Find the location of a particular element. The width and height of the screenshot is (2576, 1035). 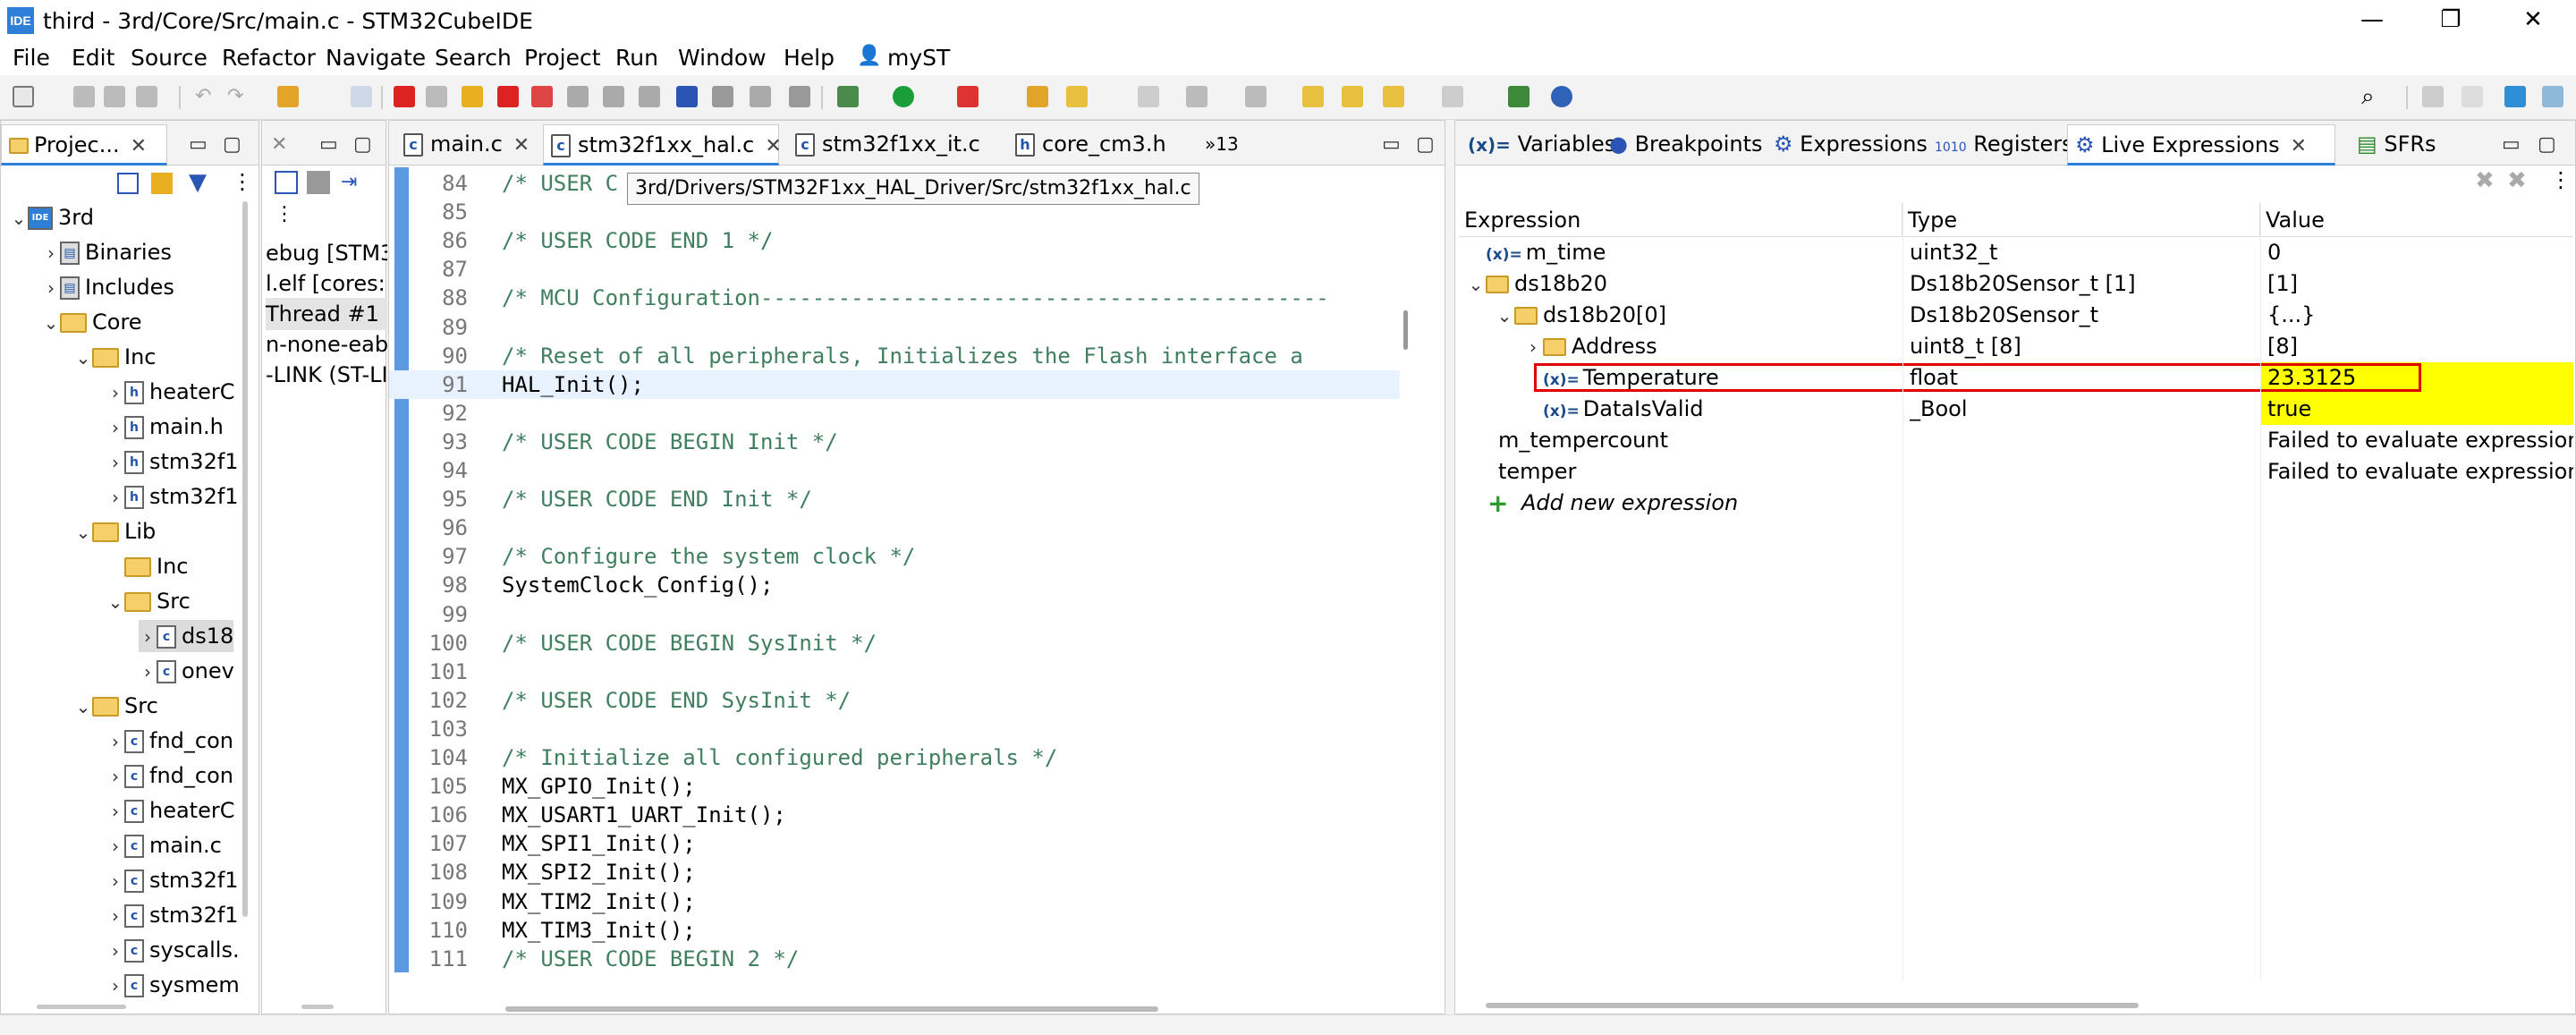

tree-item: › c fnd_con is located at coordinates (169, 775).